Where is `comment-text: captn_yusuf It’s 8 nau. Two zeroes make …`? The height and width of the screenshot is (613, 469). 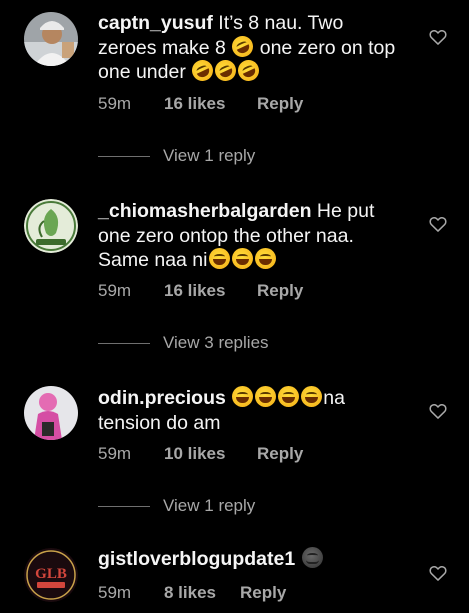 comment-text: captn_yusuf It’s 8 nau. Two zeroes make … is located at coordinates (250, 48).